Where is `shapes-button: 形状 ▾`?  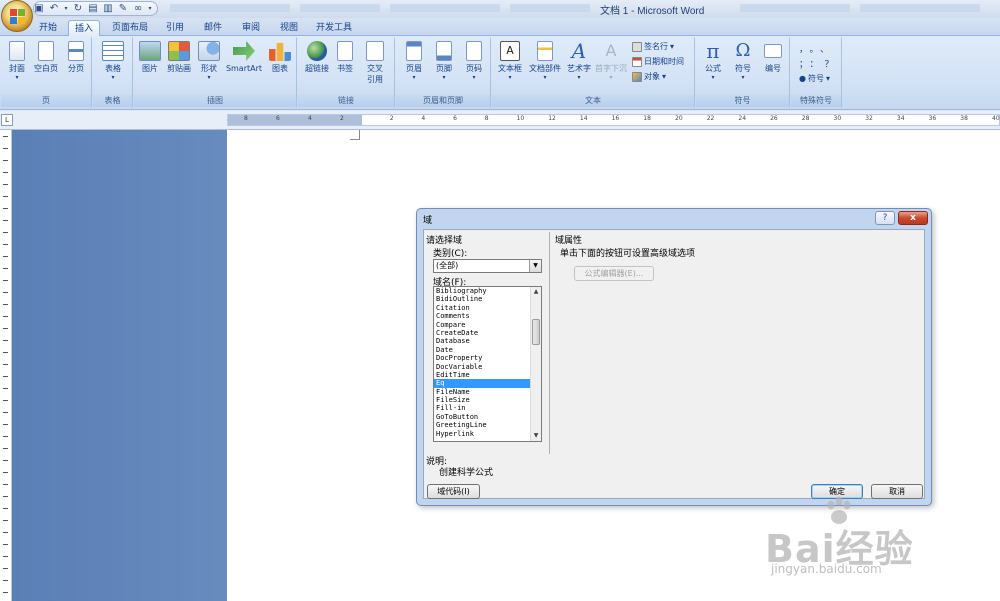
shapes-button: 形状 ▾ is located at coordinates (209, 61).